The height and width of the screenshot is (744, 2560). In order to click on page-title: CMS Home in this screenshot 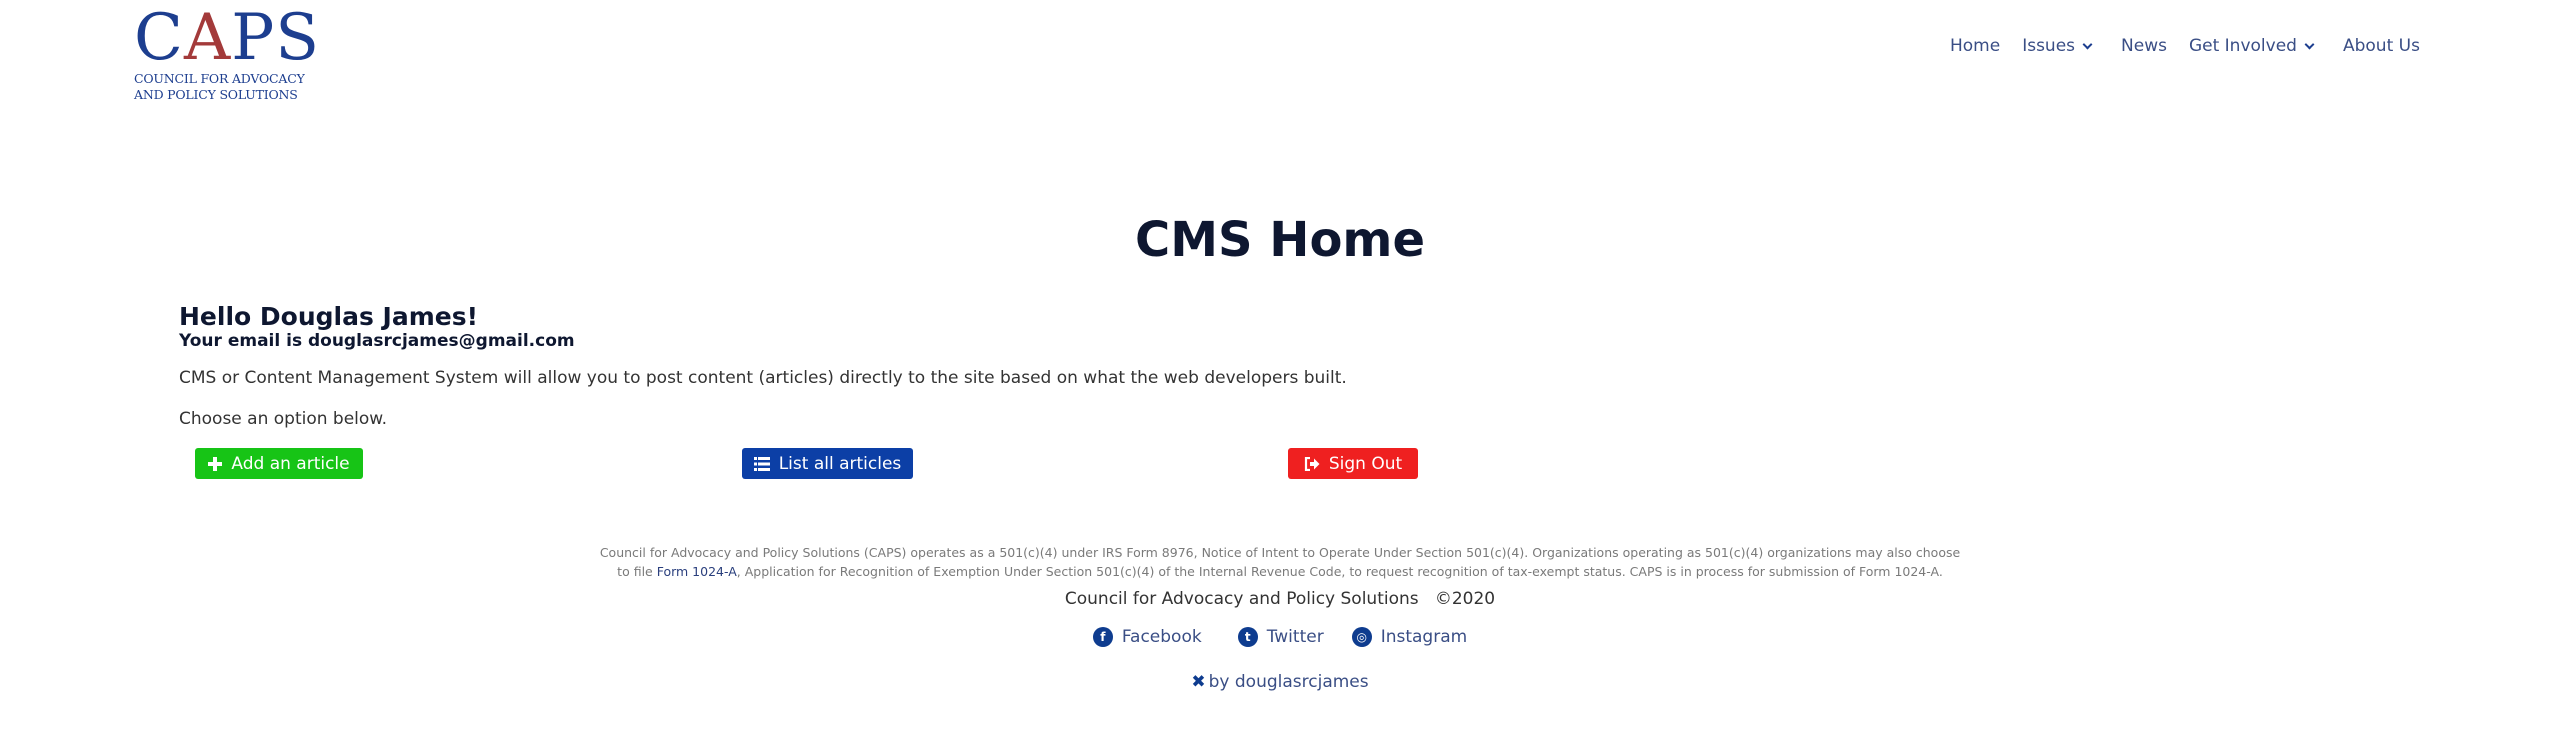, I will do `click(1280, 240)`.